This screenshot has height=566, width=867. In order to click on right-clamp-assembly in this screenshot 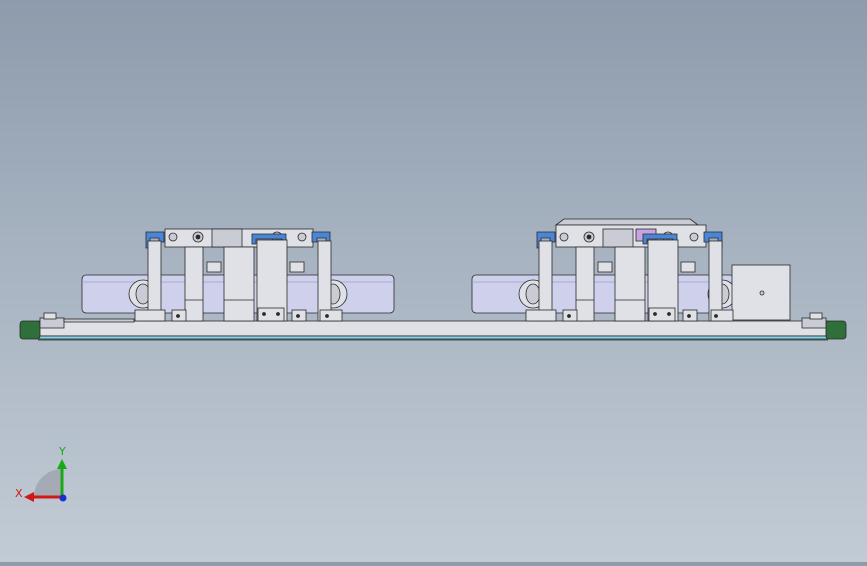, I will do `click(631, 270)`.